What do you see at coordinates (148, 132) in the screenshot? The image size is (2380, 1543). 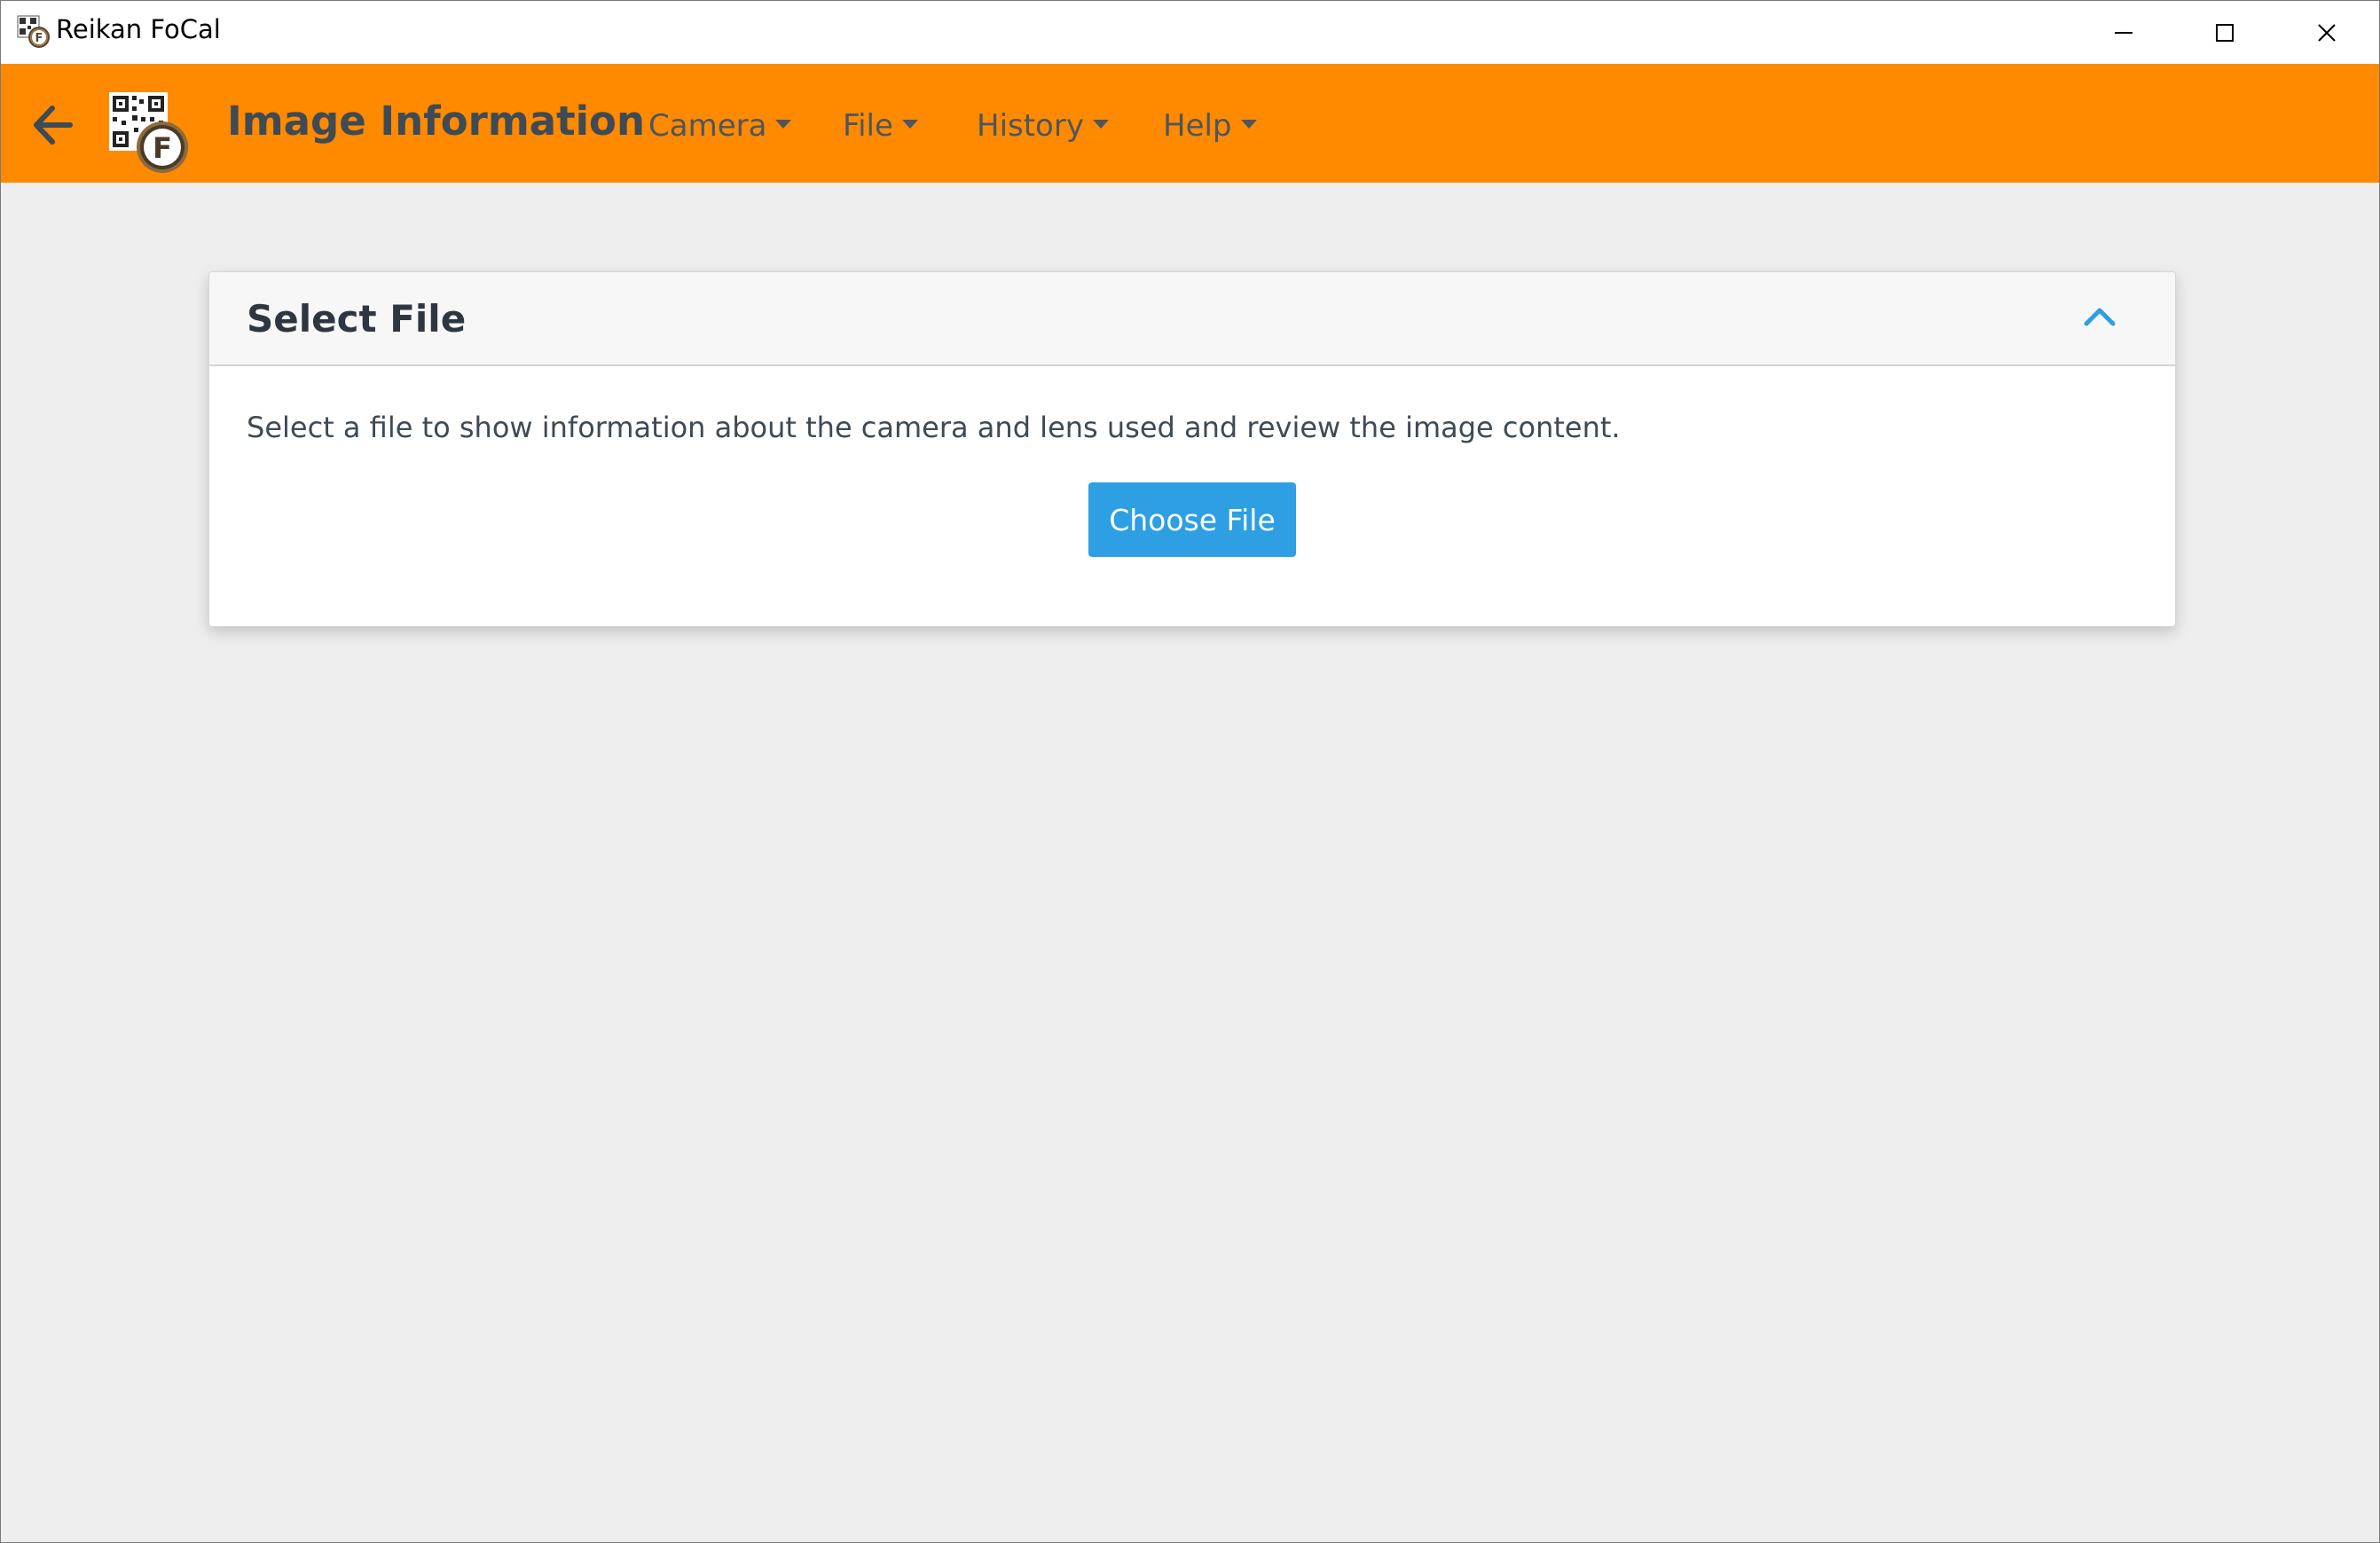 I see `focal-qr-logo-icon: F` at bounding box center [148, 132].